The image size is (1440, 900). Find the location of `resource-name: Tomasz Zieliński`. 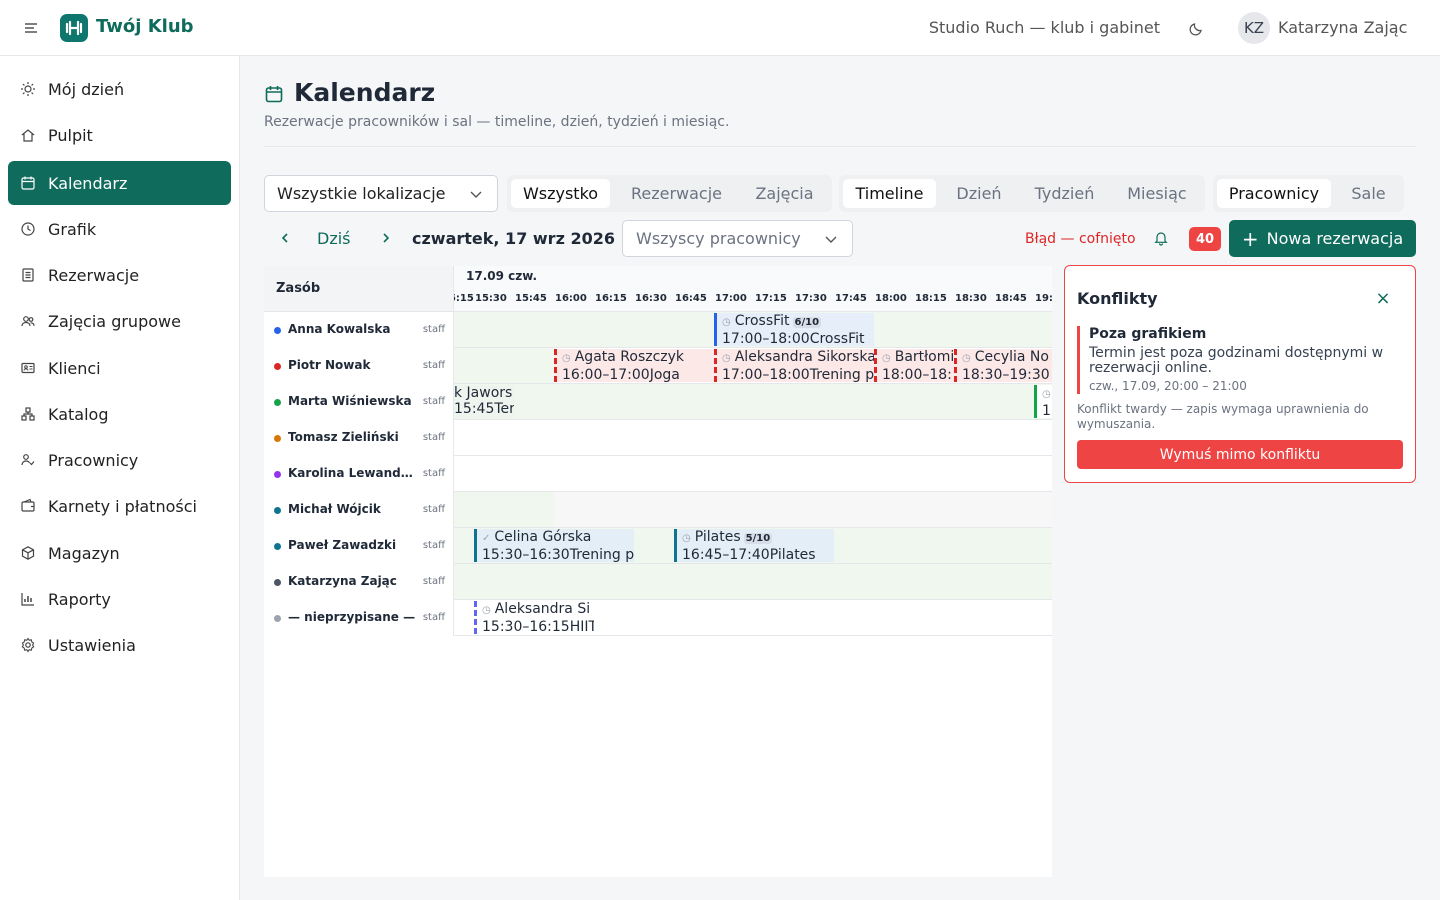

resource-name: Tomasz Zieliński is located at coordinates (343, 437).